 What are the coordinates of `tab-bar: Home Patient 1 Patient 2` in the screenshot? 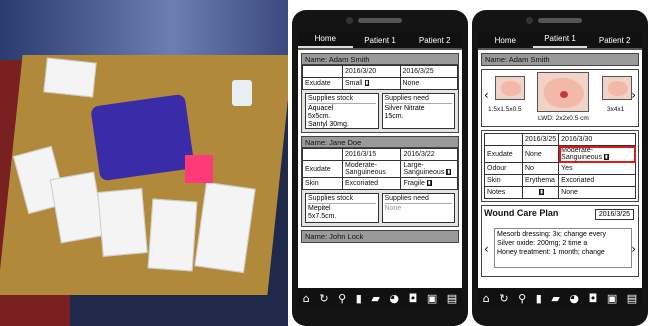 It's located at (380, 41).